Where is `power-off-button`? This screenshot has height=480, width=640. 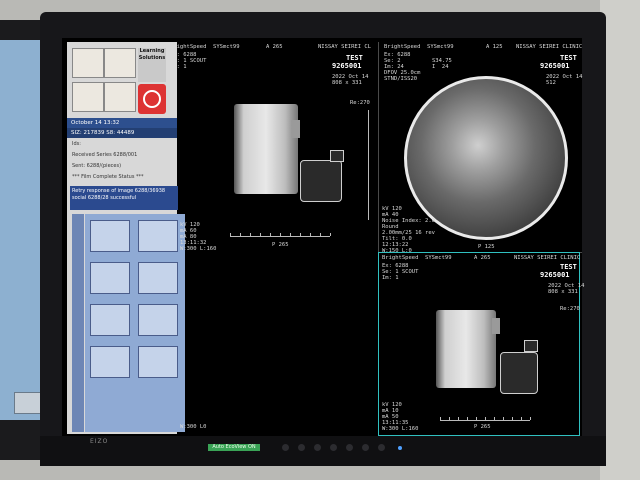
power-off-button is located at coordinates (152, 99).